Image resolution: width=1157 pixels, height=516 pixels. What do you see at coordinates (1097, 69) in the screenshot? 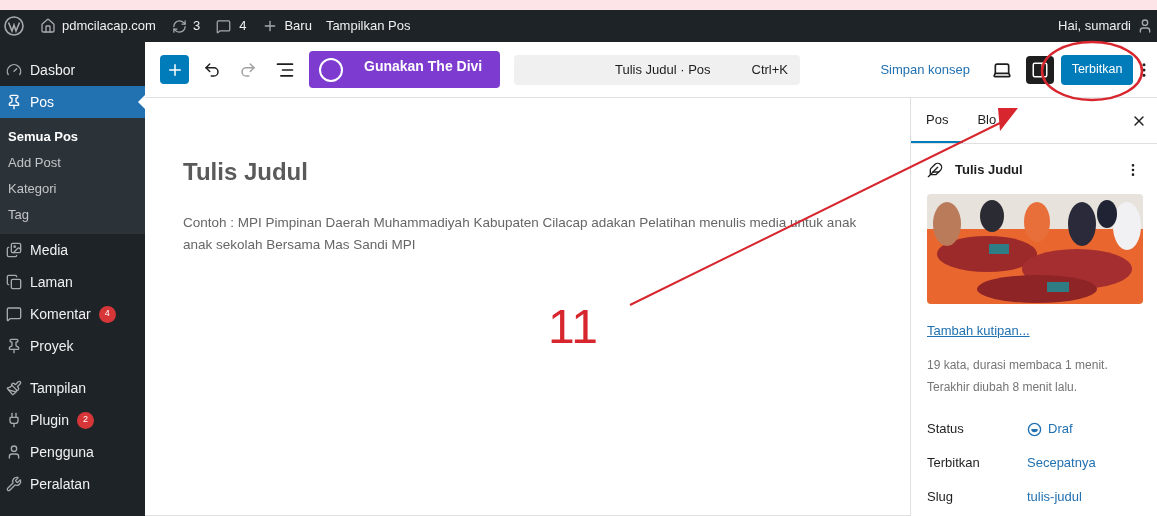
I see `publish-button: Terbitkan` at bounding box center [1097, 69].